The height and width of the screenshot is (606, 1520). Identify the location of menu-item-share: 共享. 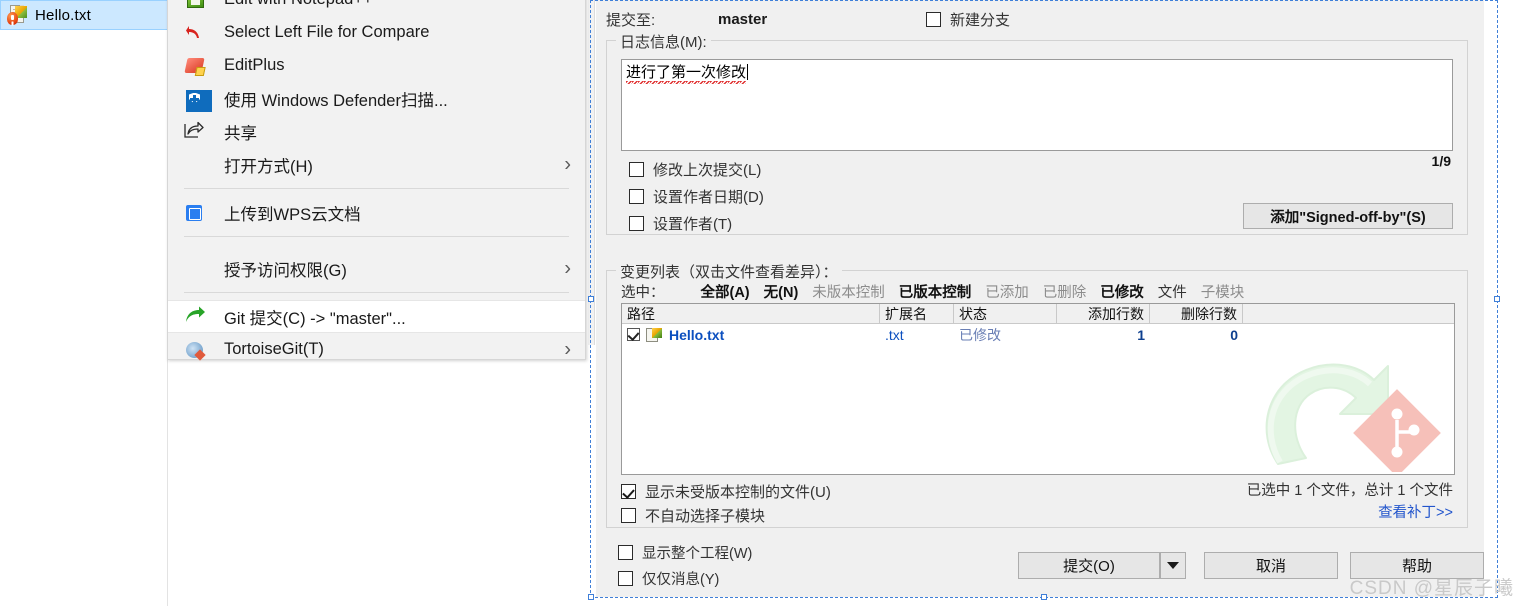
(376, 131).